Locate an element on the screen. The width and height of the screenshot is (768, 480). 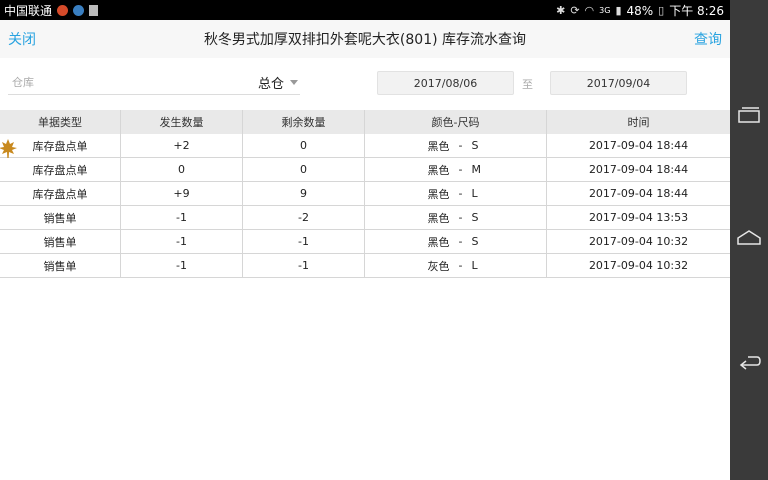
cell-size: M is located at coordinates (476, 169).